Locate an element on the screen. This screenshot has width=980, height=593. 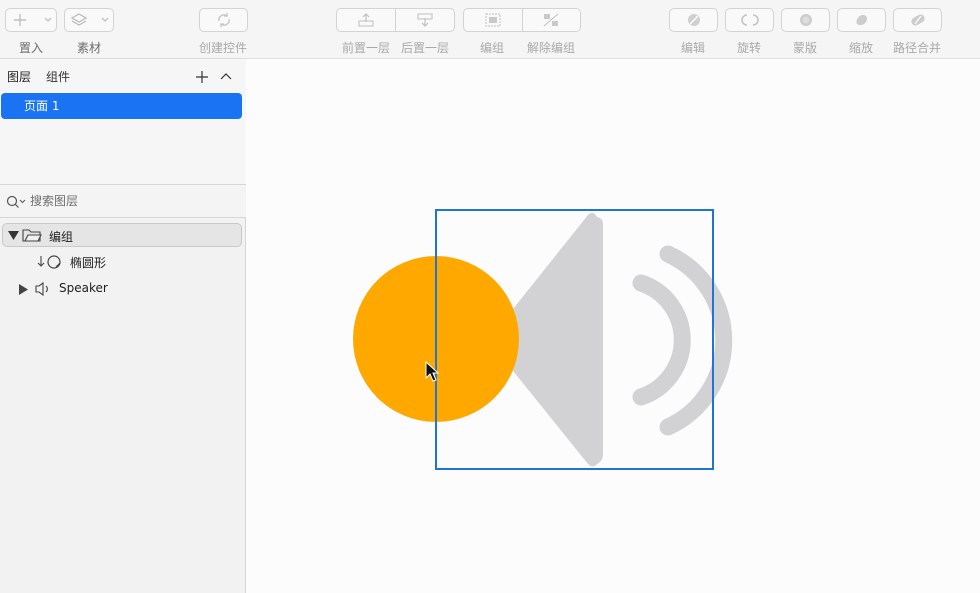
ellipse-mask-icon is located at coordinates (54, 262).